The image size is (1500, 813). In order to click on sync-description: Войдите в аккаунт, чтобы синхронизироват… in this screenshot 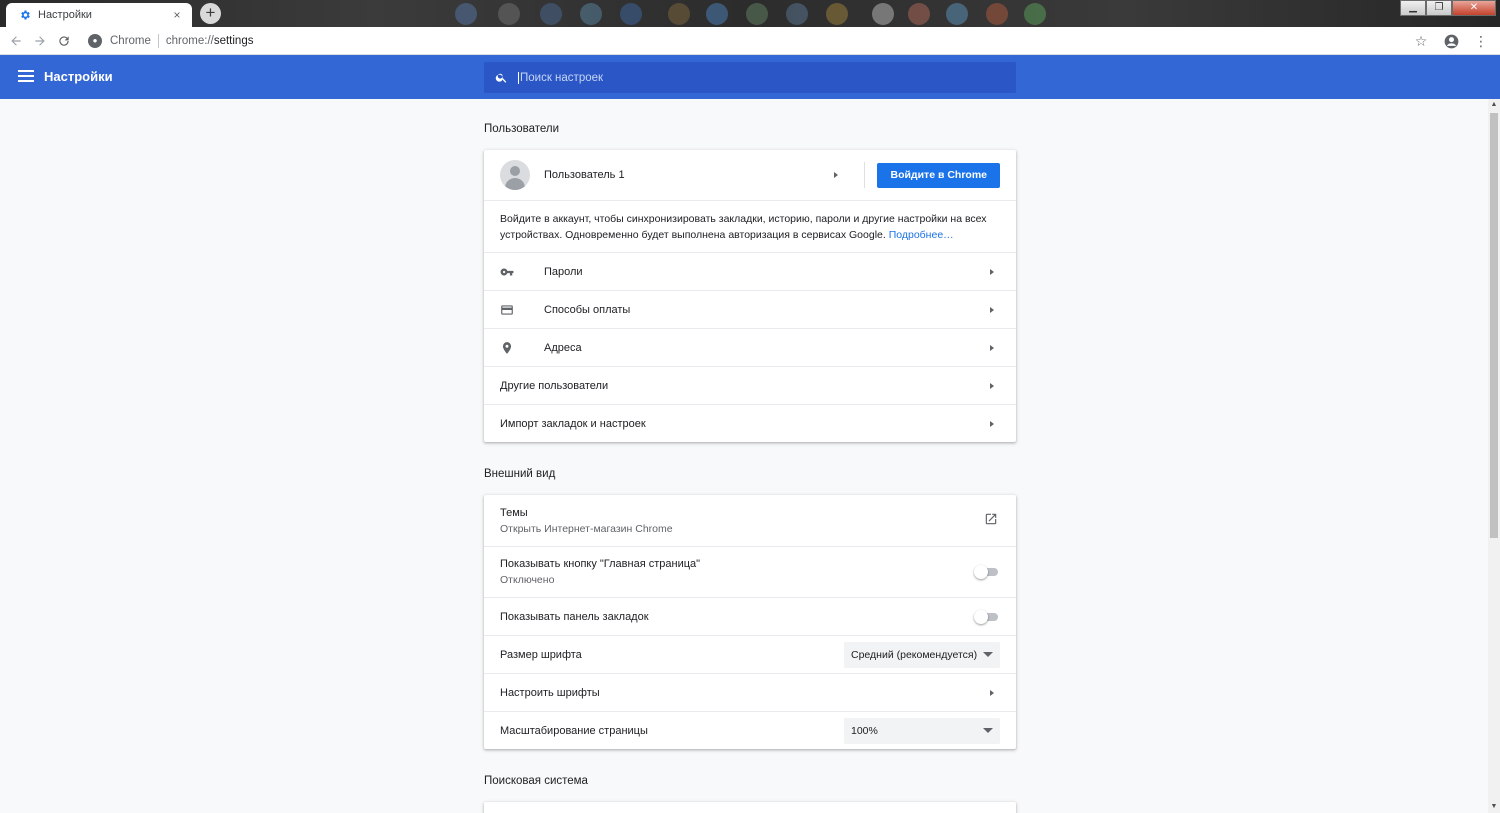, I will do `click(750, 226)`.